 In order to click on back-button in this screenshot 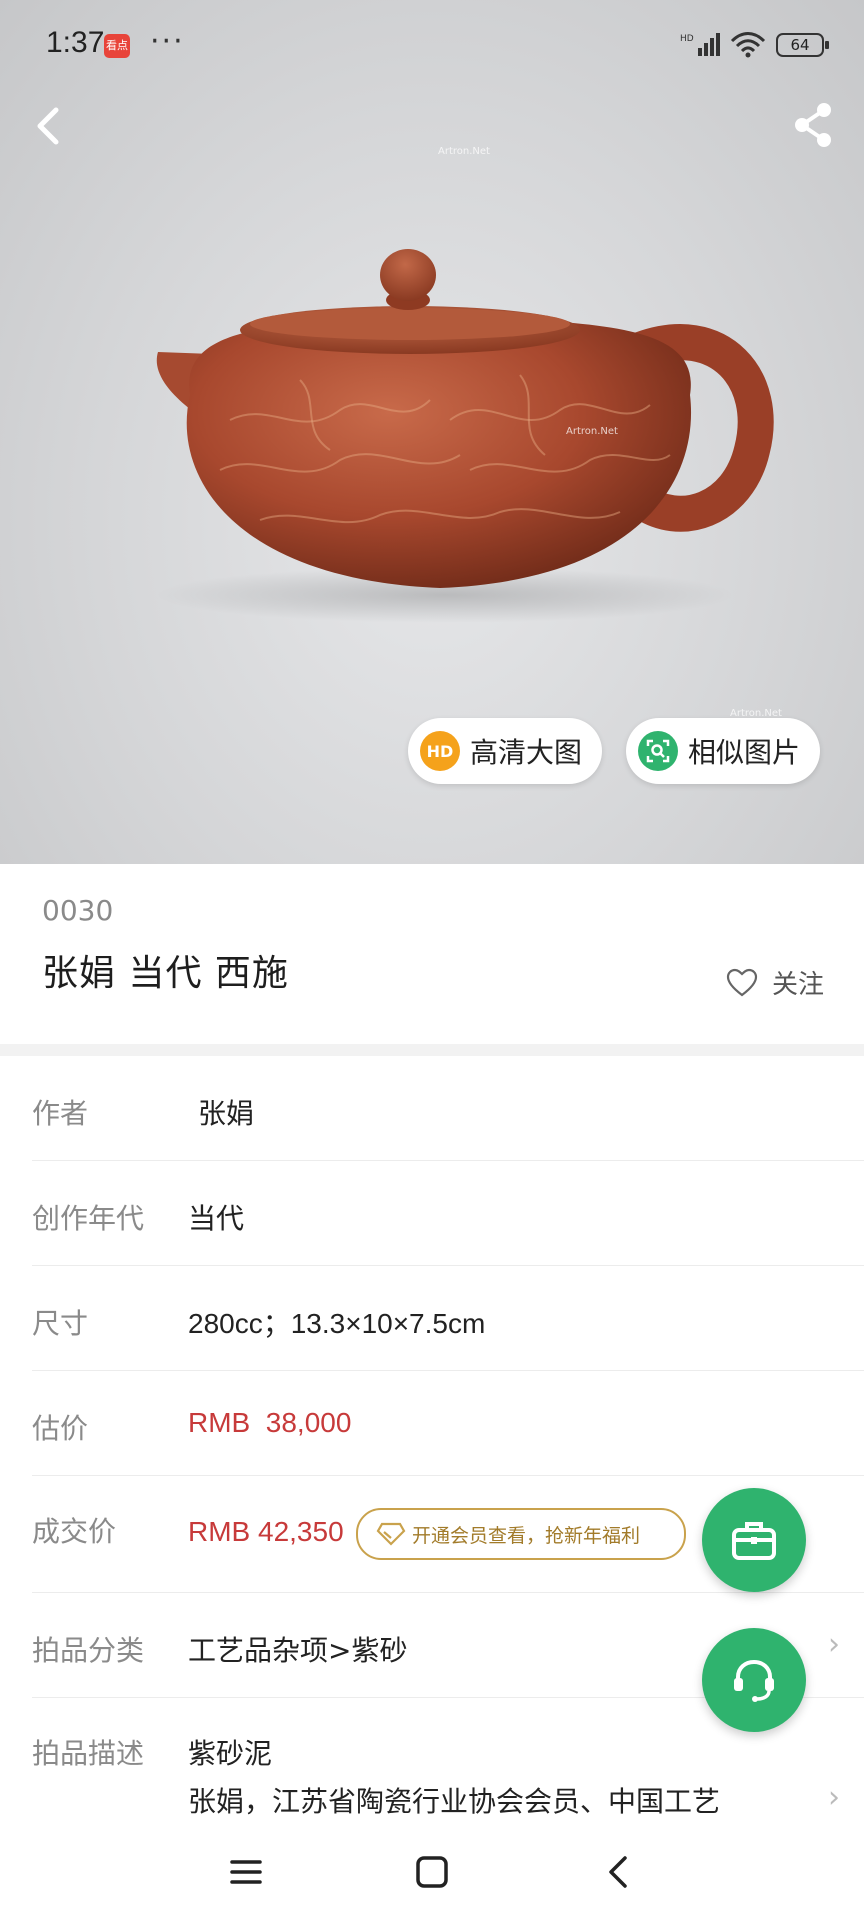, I will do `click(50, 126)`.